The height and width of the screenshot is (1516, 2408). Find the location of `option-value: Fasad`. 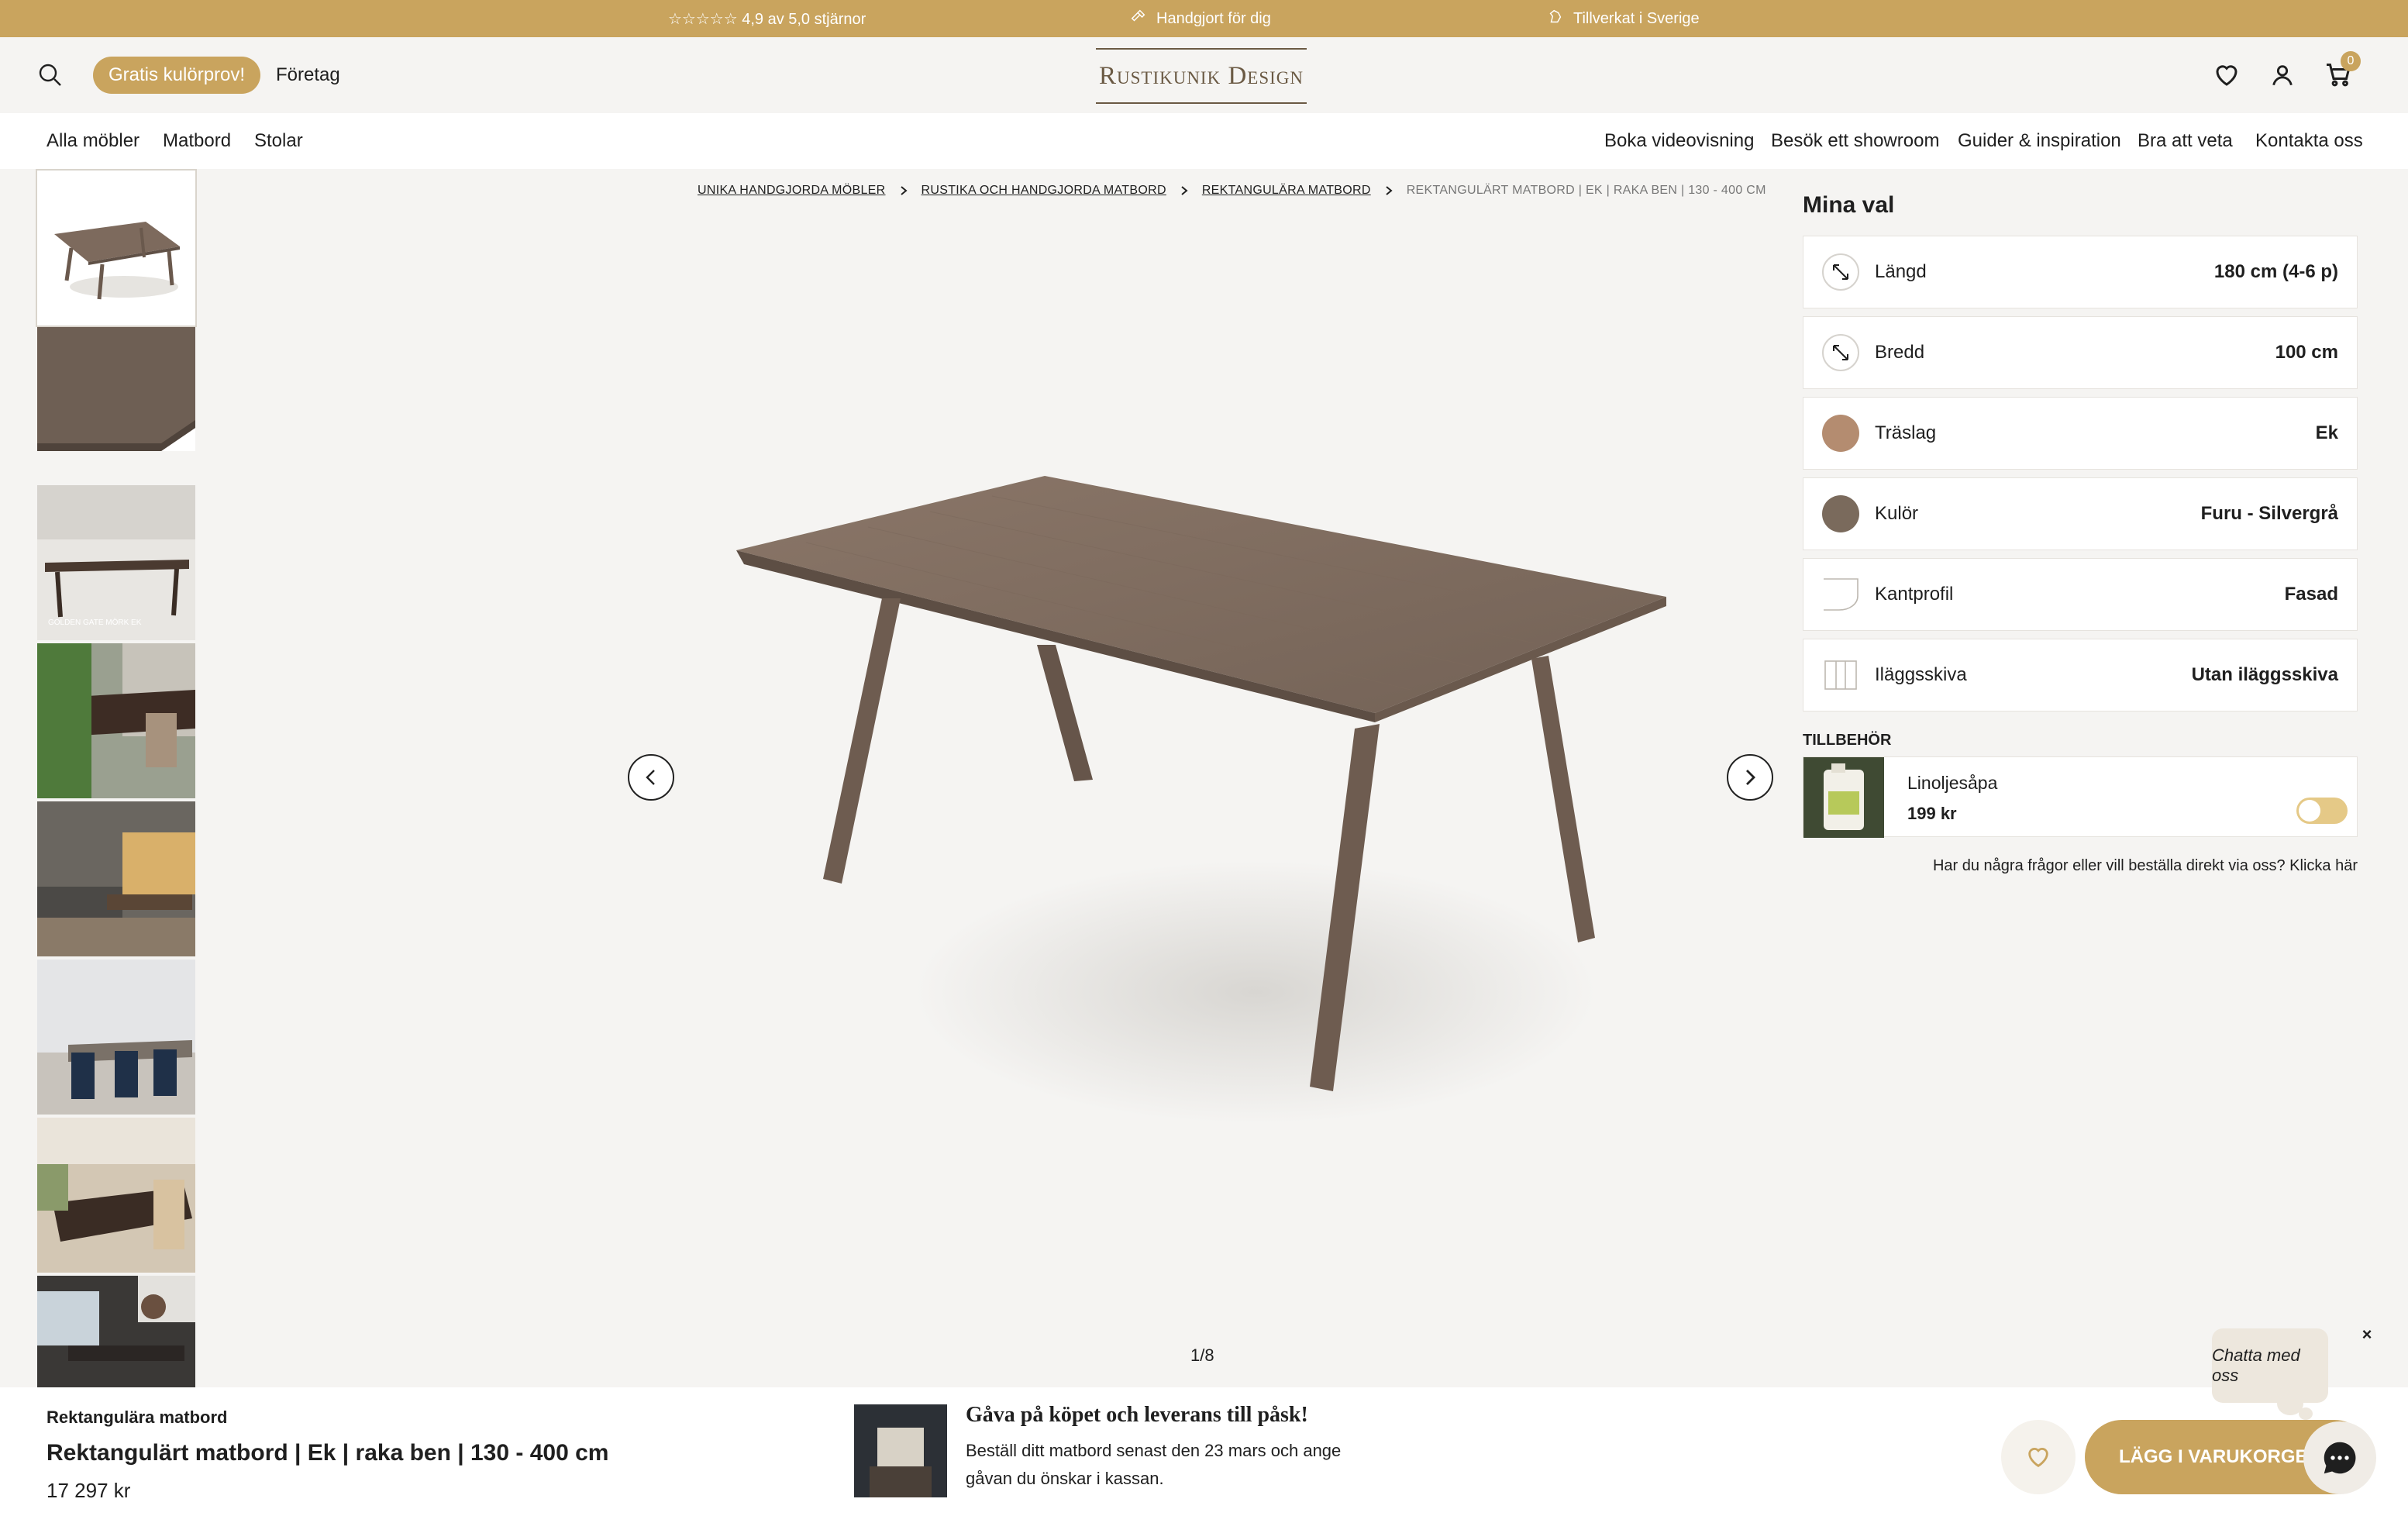

option-value: Fasad is located at coordinates (2311, 595).